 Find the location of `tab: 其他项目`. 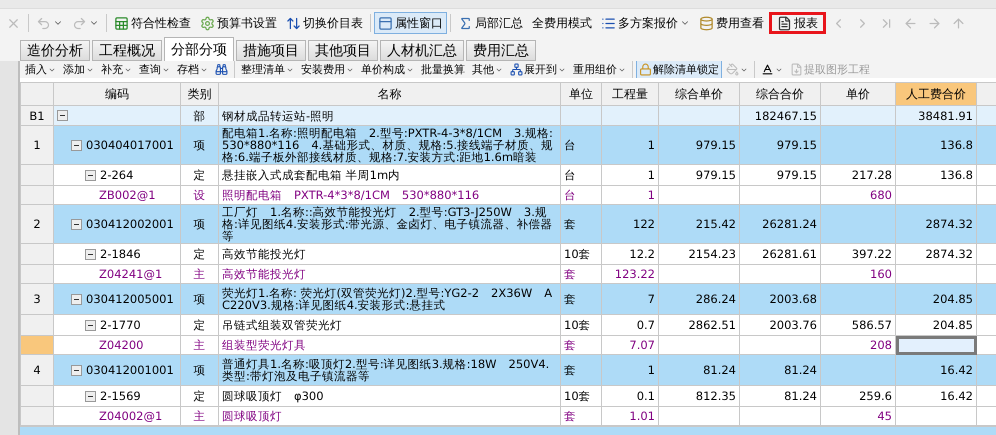

tab: 其他项目 is located at coordinates (343, 50).